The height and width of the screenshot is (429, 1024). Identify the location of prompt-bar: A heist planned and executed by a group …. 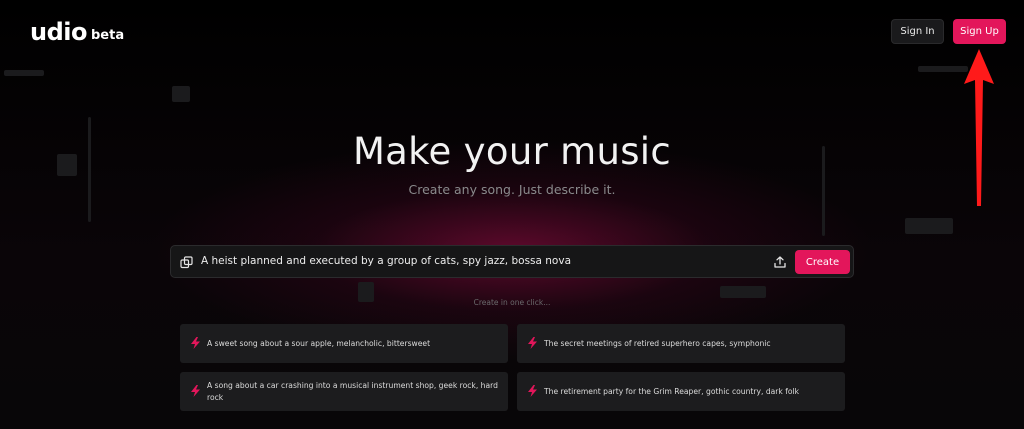
(512, 261).